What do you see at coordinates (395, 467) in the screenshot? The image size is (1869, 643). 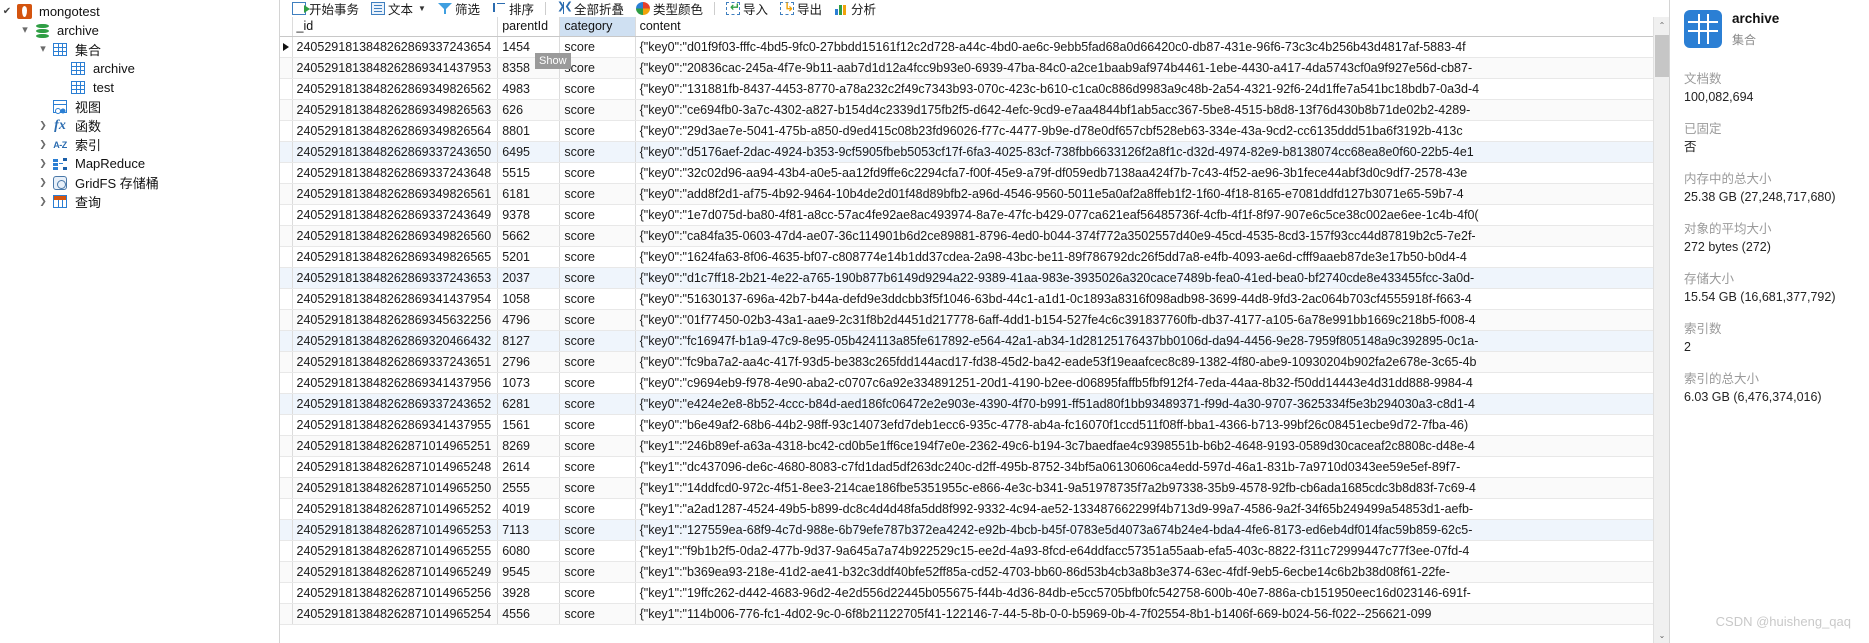 I see `cell-id: 2405291813848262871014965248` at bounding box center [395, 467].